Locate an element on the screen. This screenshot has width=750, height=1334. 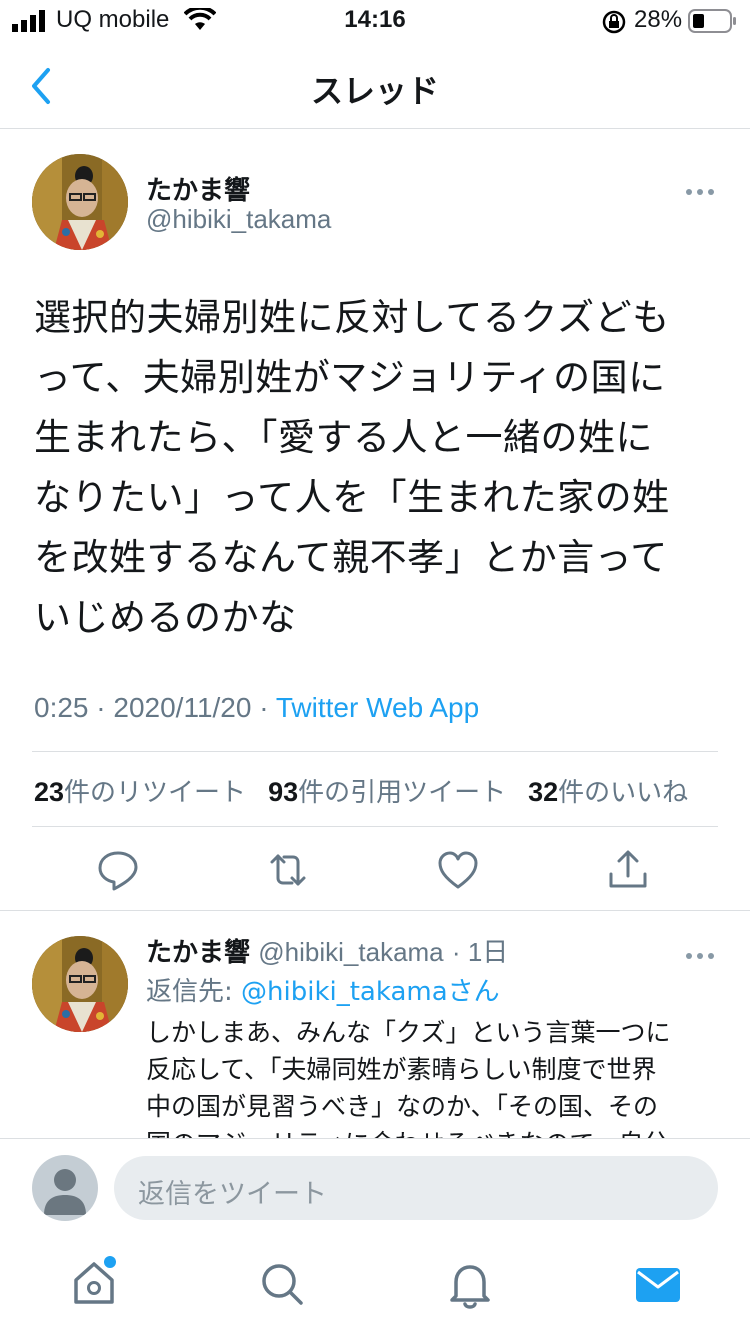
tweet-line: 生まれたら、「愛する人と一緒の姓に is located at coordinates (343, 437).